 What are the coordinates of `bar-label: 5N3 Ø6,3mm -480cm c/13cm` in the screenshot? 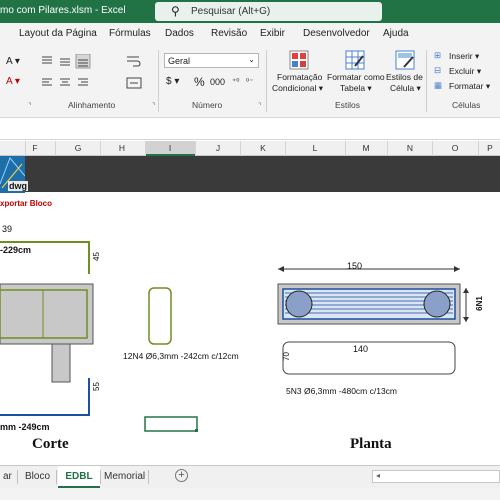 It's located at (342, 391).